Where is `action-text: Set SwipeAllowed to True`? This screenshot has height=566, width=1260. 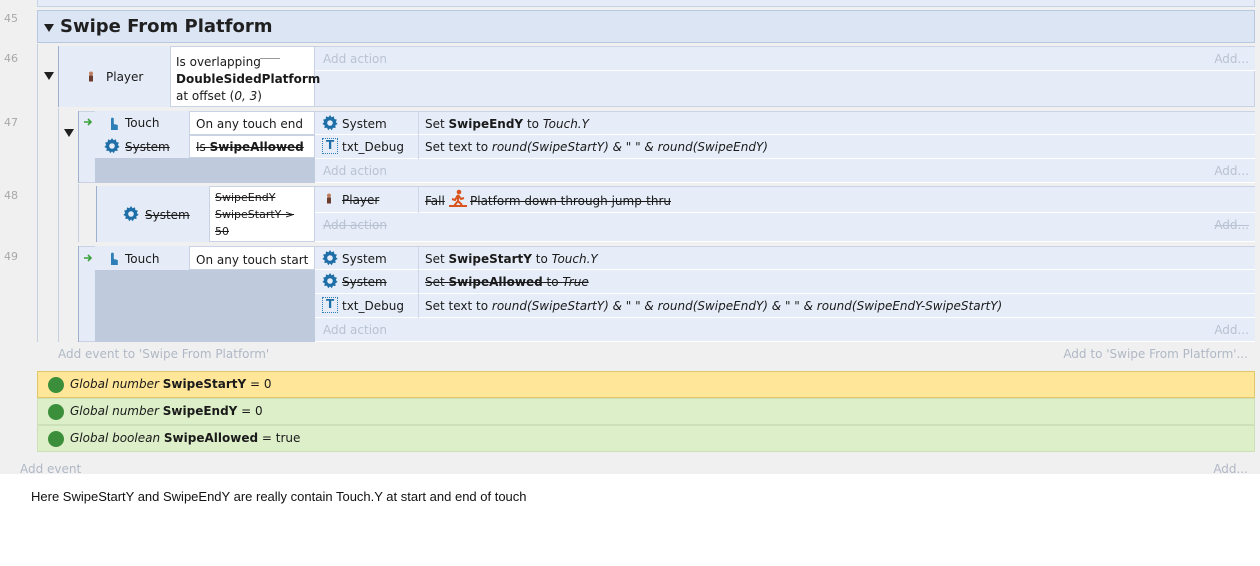 action-text: Set SwipeAllowed to True is located at coordinates (507, 282).